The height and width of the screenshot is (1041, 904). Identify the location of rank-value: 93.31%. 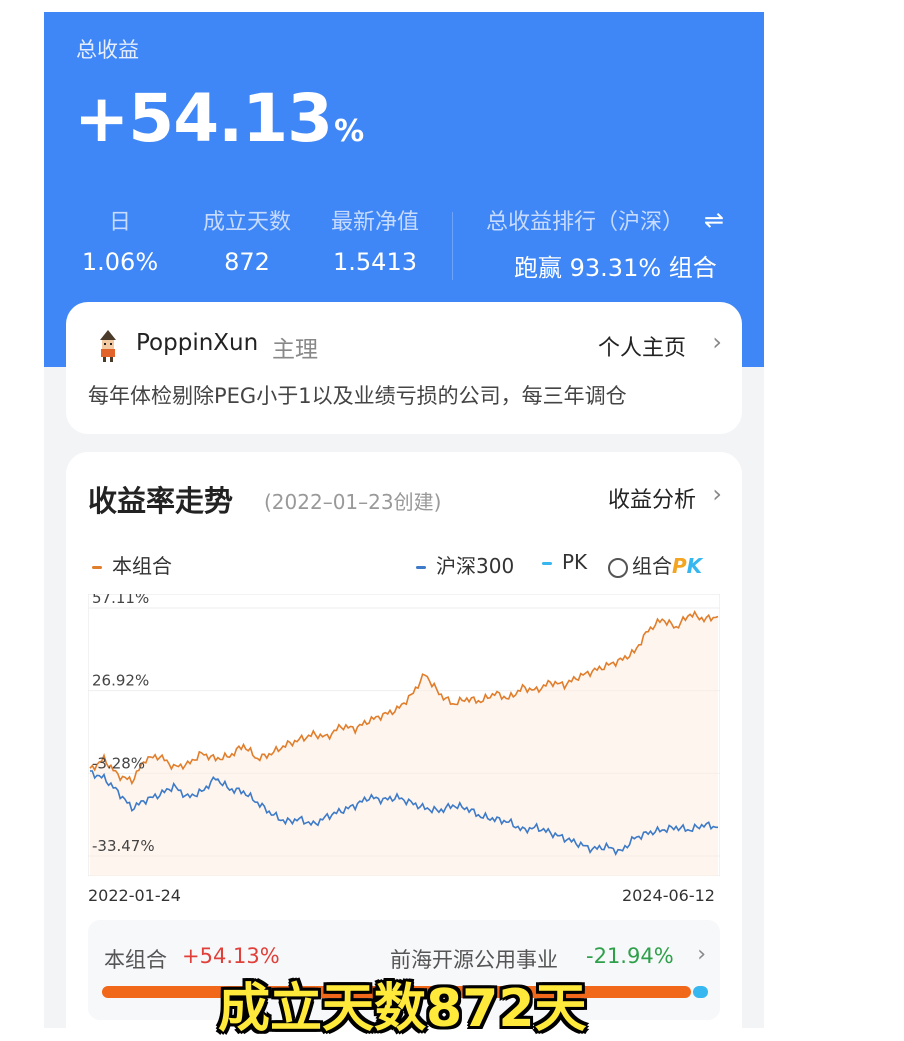
(615, 268).